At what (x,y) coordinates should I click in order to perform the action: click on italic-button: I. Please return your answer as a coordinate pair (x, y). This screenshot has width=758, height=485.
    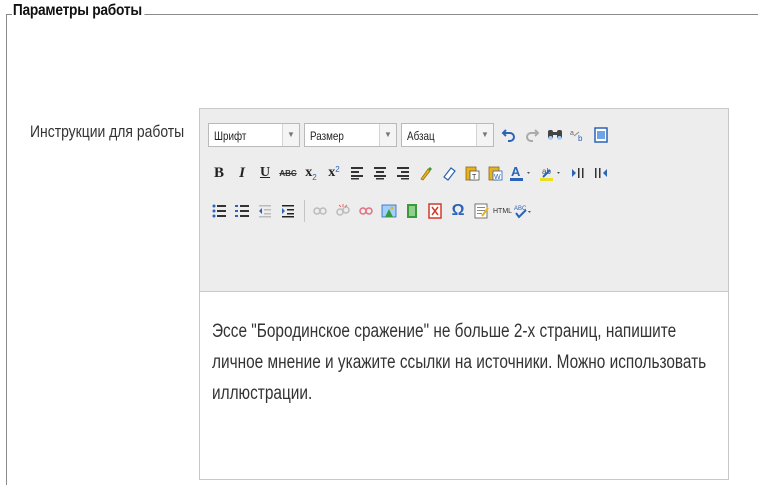
    Looking at the image, I should click on (242, 173).